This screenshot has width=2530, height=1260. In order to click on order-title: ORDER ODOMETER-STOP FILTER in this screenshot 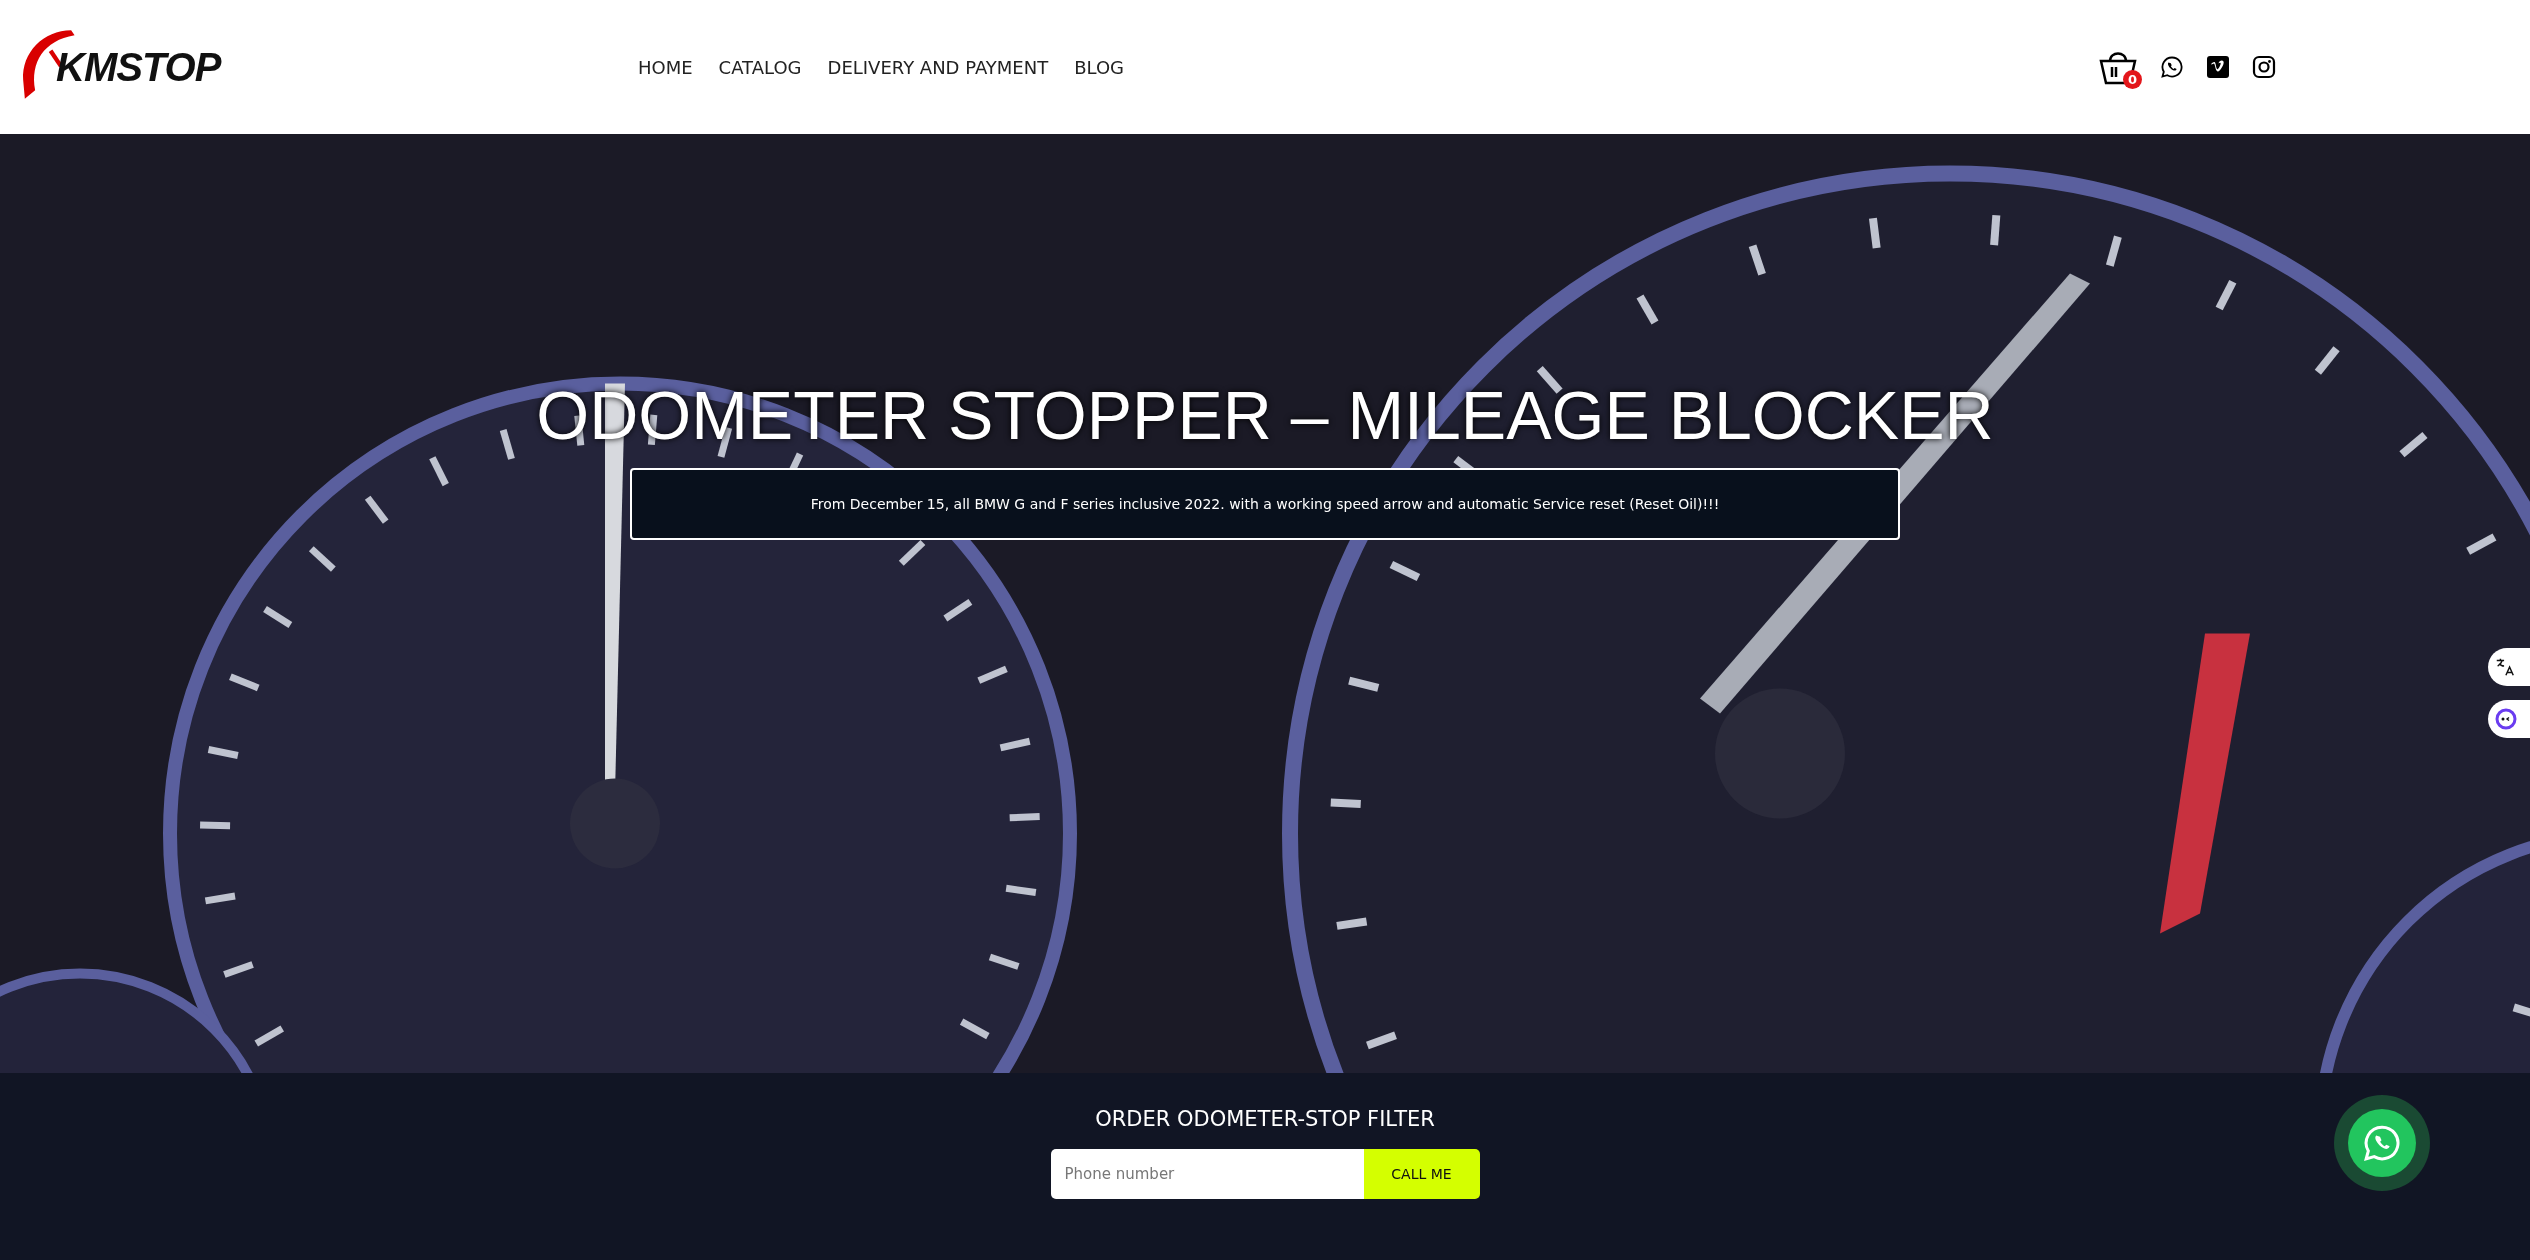, I will do `click(1265, 1119)`.